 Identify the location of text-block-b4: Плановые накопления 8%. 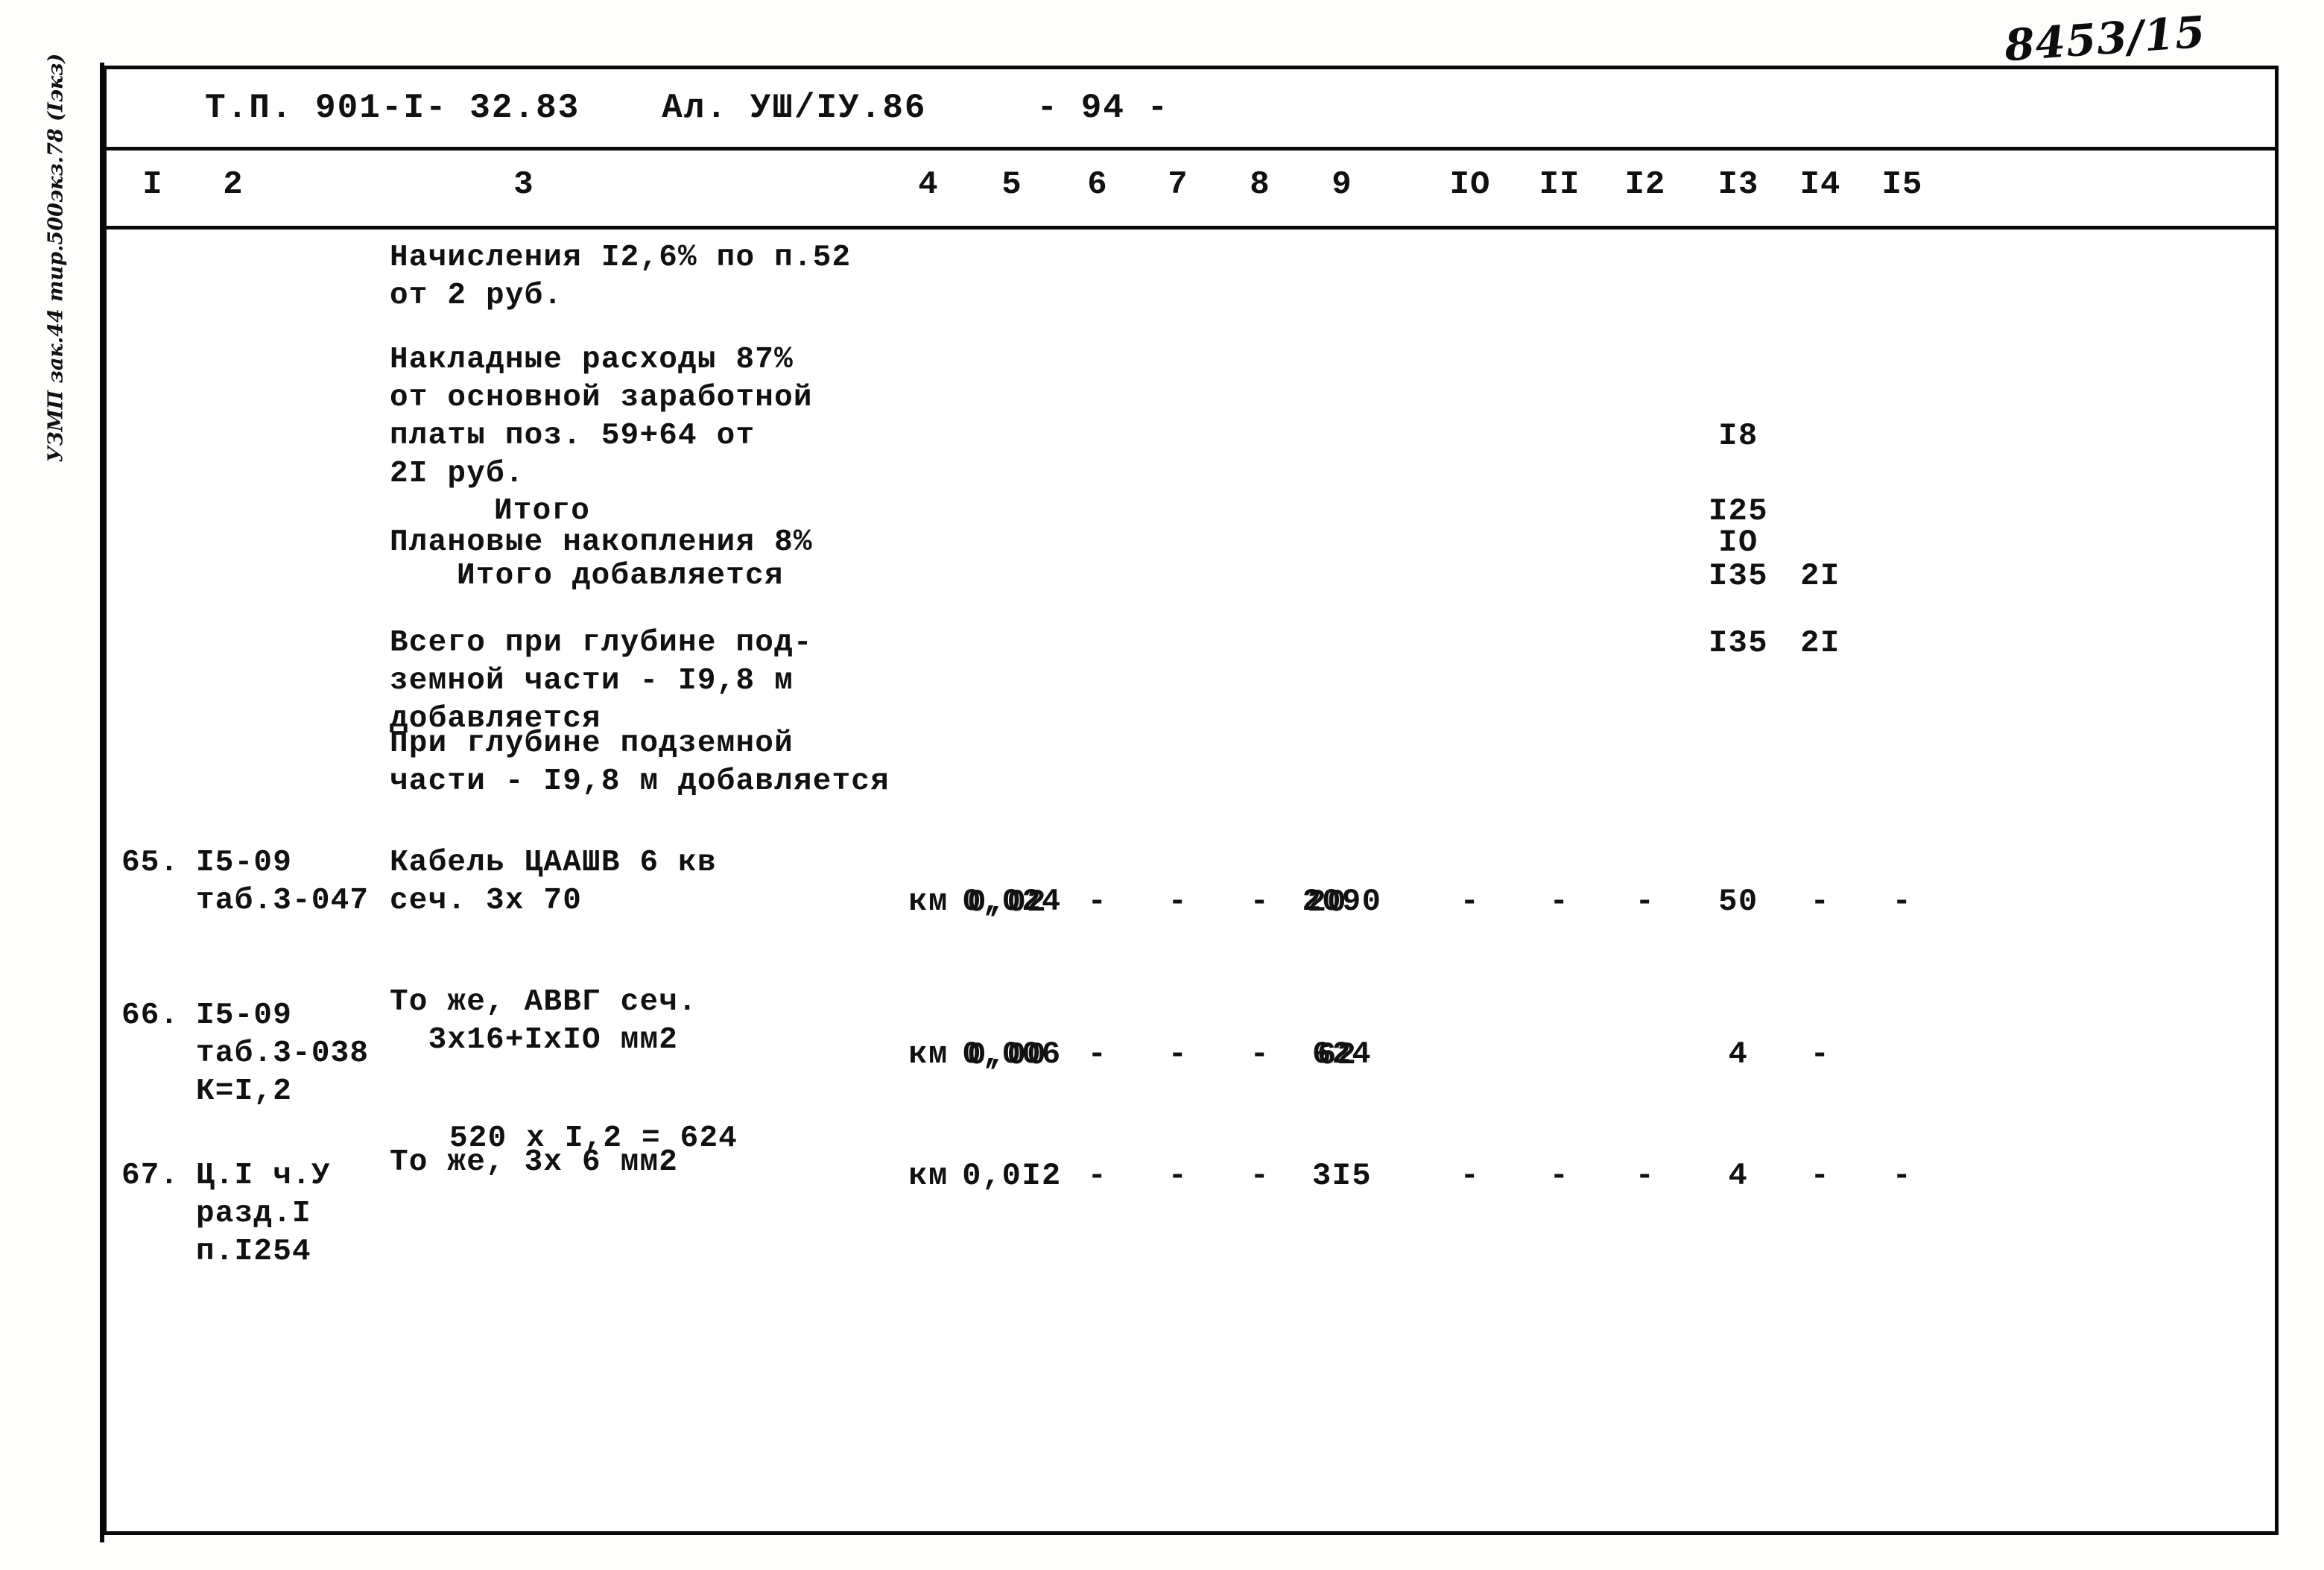
(601, 542).